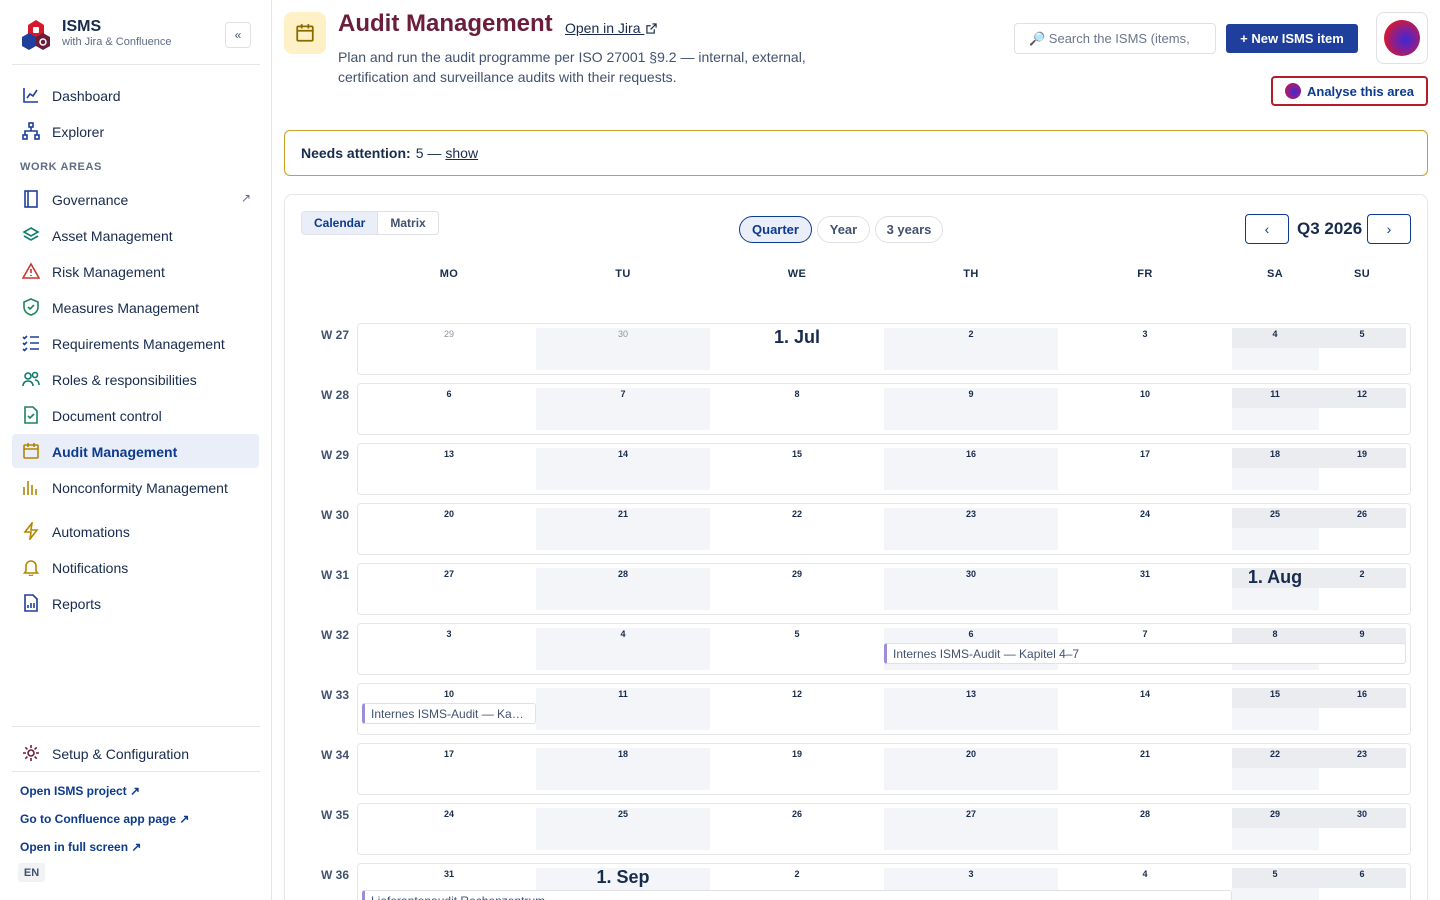  Describe the element at coordinates (1115, 38) in the screenshot. I see `search-input` at that location.